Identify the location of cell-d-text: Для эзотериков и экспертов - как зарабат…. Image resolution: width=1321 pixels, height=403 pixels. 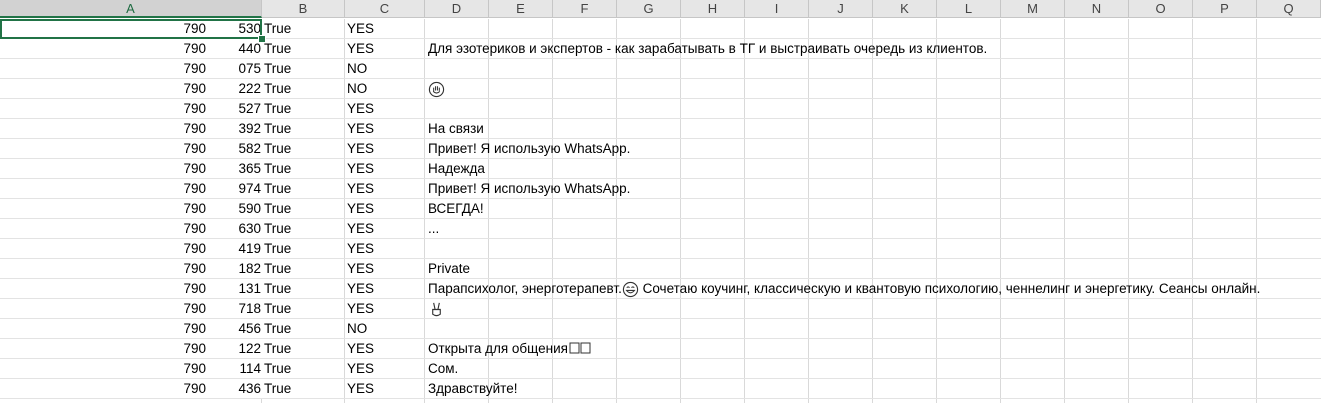
(707, 49).